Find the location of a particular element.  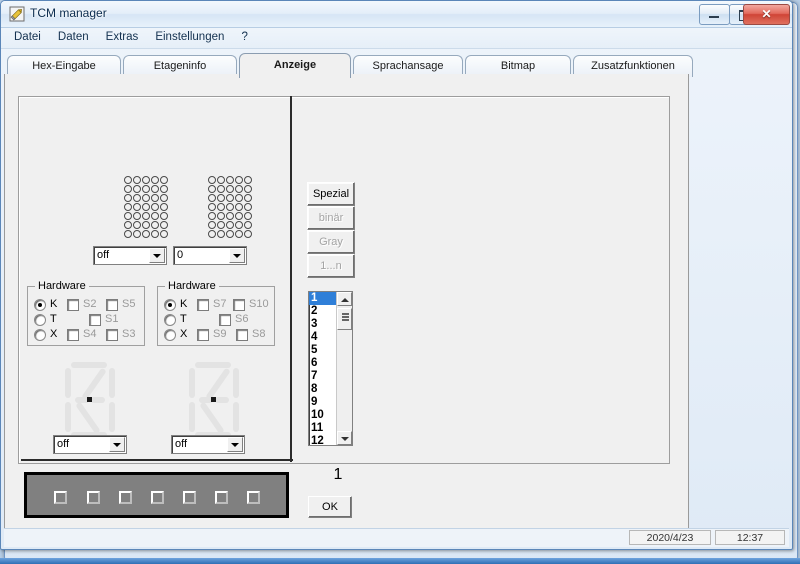

checkbox-s2 is located at coordinates (73, 305).